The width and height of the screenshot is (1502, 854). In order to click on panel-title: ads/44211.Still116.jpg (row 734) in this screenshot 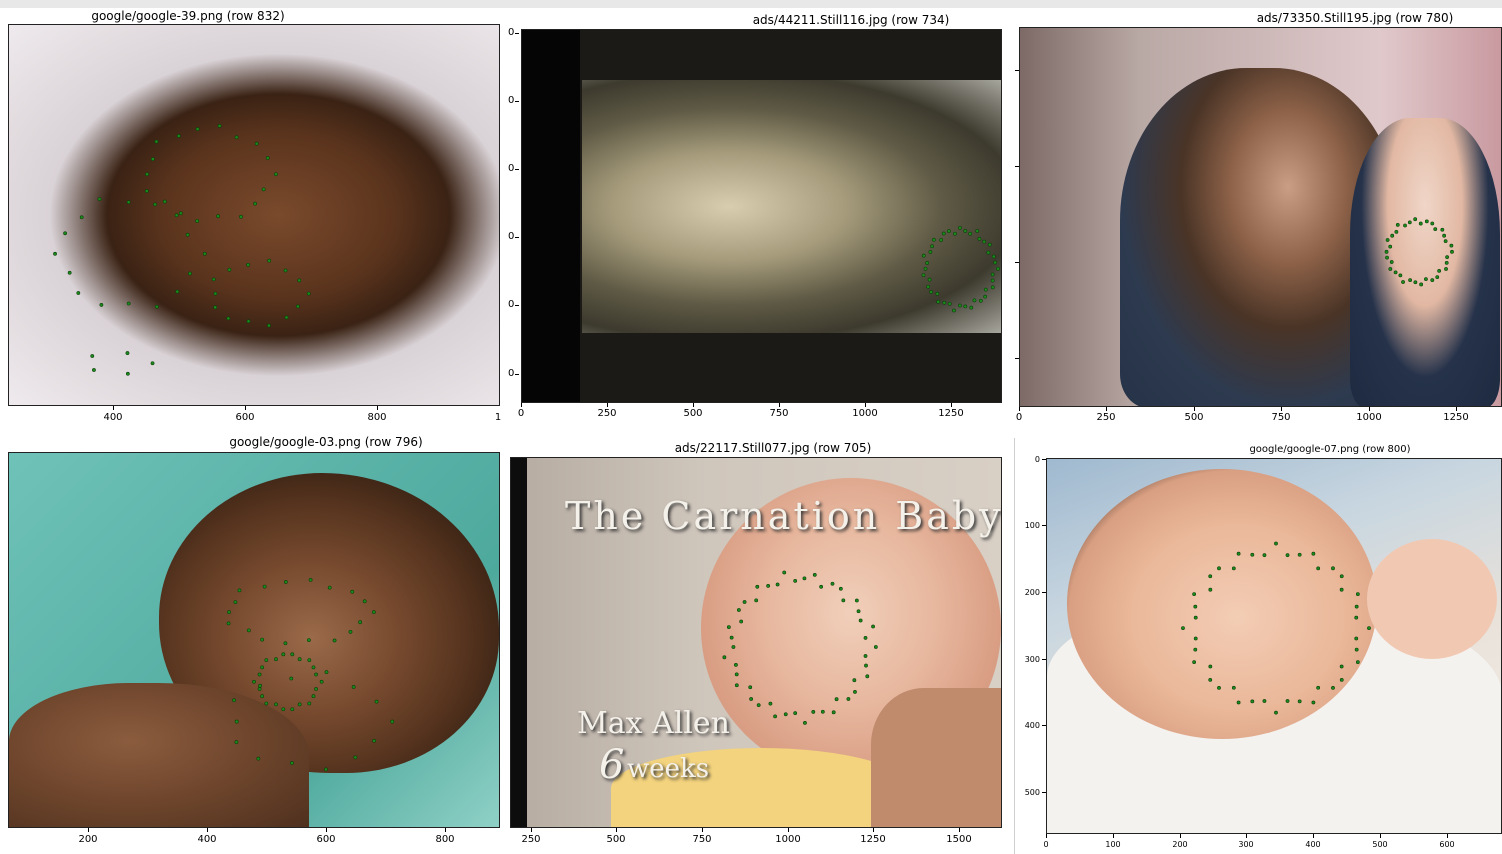, I will do `click(851, 20)`.